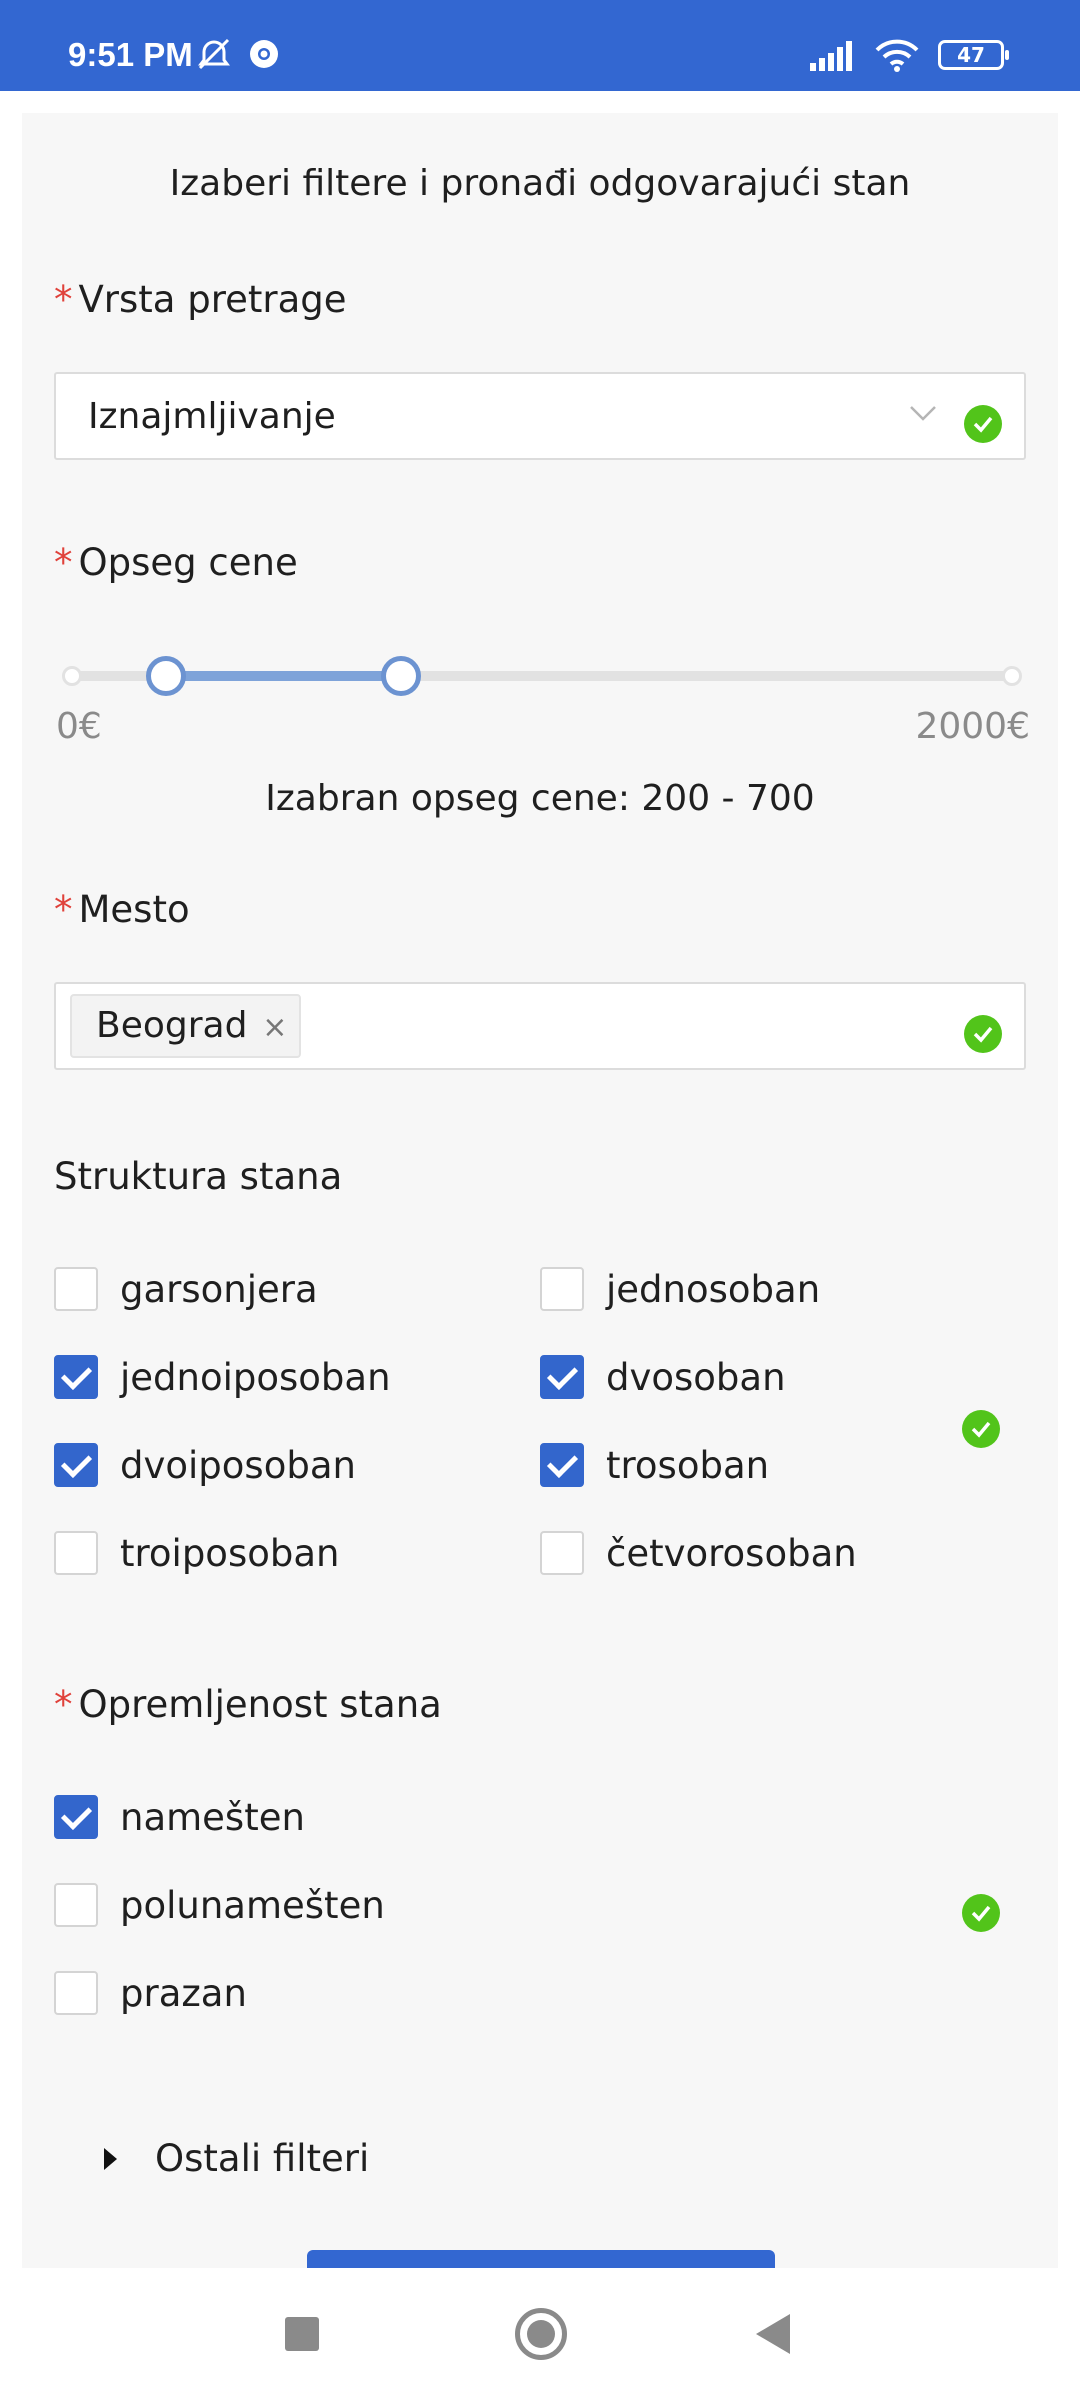  I want to click on search-type-select: Iznajmljivanje, so click(540, 416).